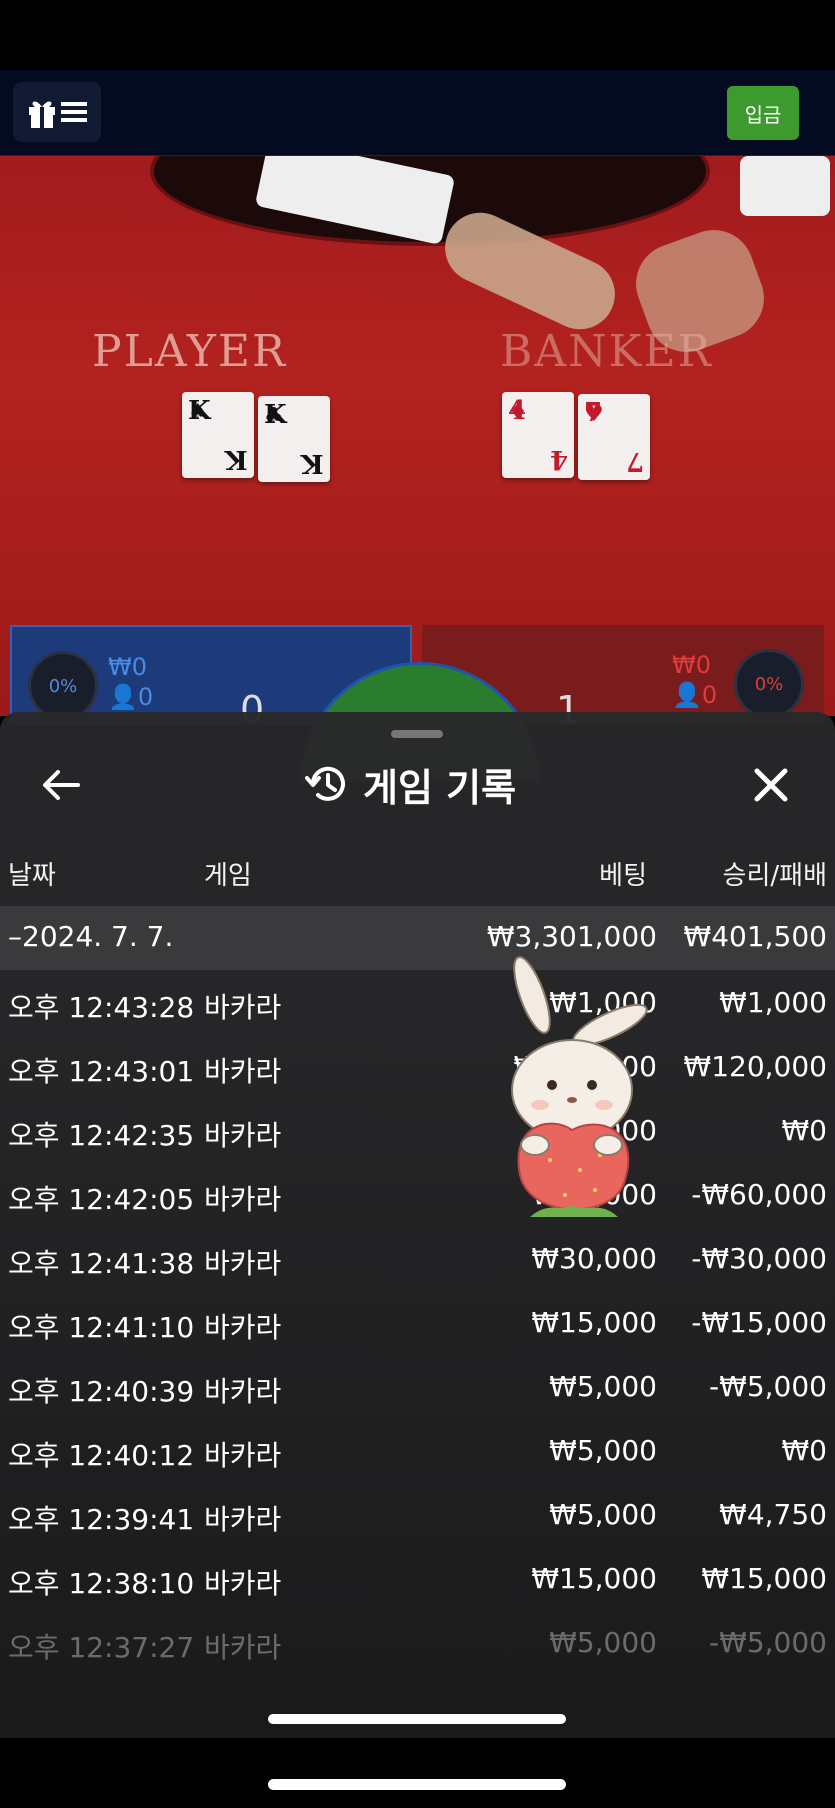  I want to click on menu-button, so click(57, 112).